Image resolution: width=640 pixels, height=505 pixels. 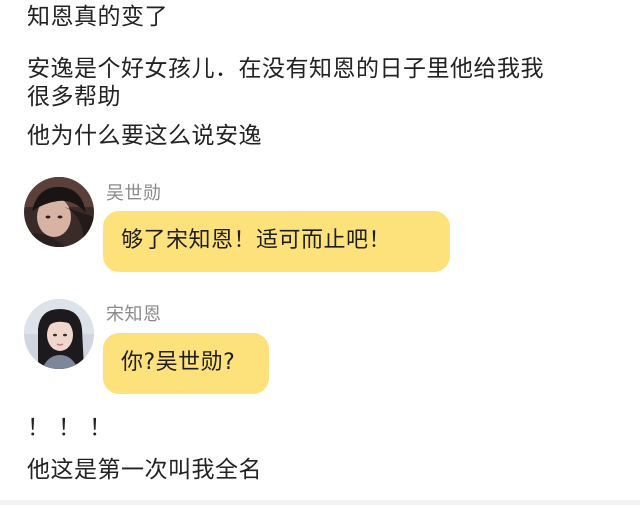 I want to click on story-line-2: 安逸是个好女孩儿．在没有知恩的日子里他给我我 很多帮助, so click(x=285, y=83).